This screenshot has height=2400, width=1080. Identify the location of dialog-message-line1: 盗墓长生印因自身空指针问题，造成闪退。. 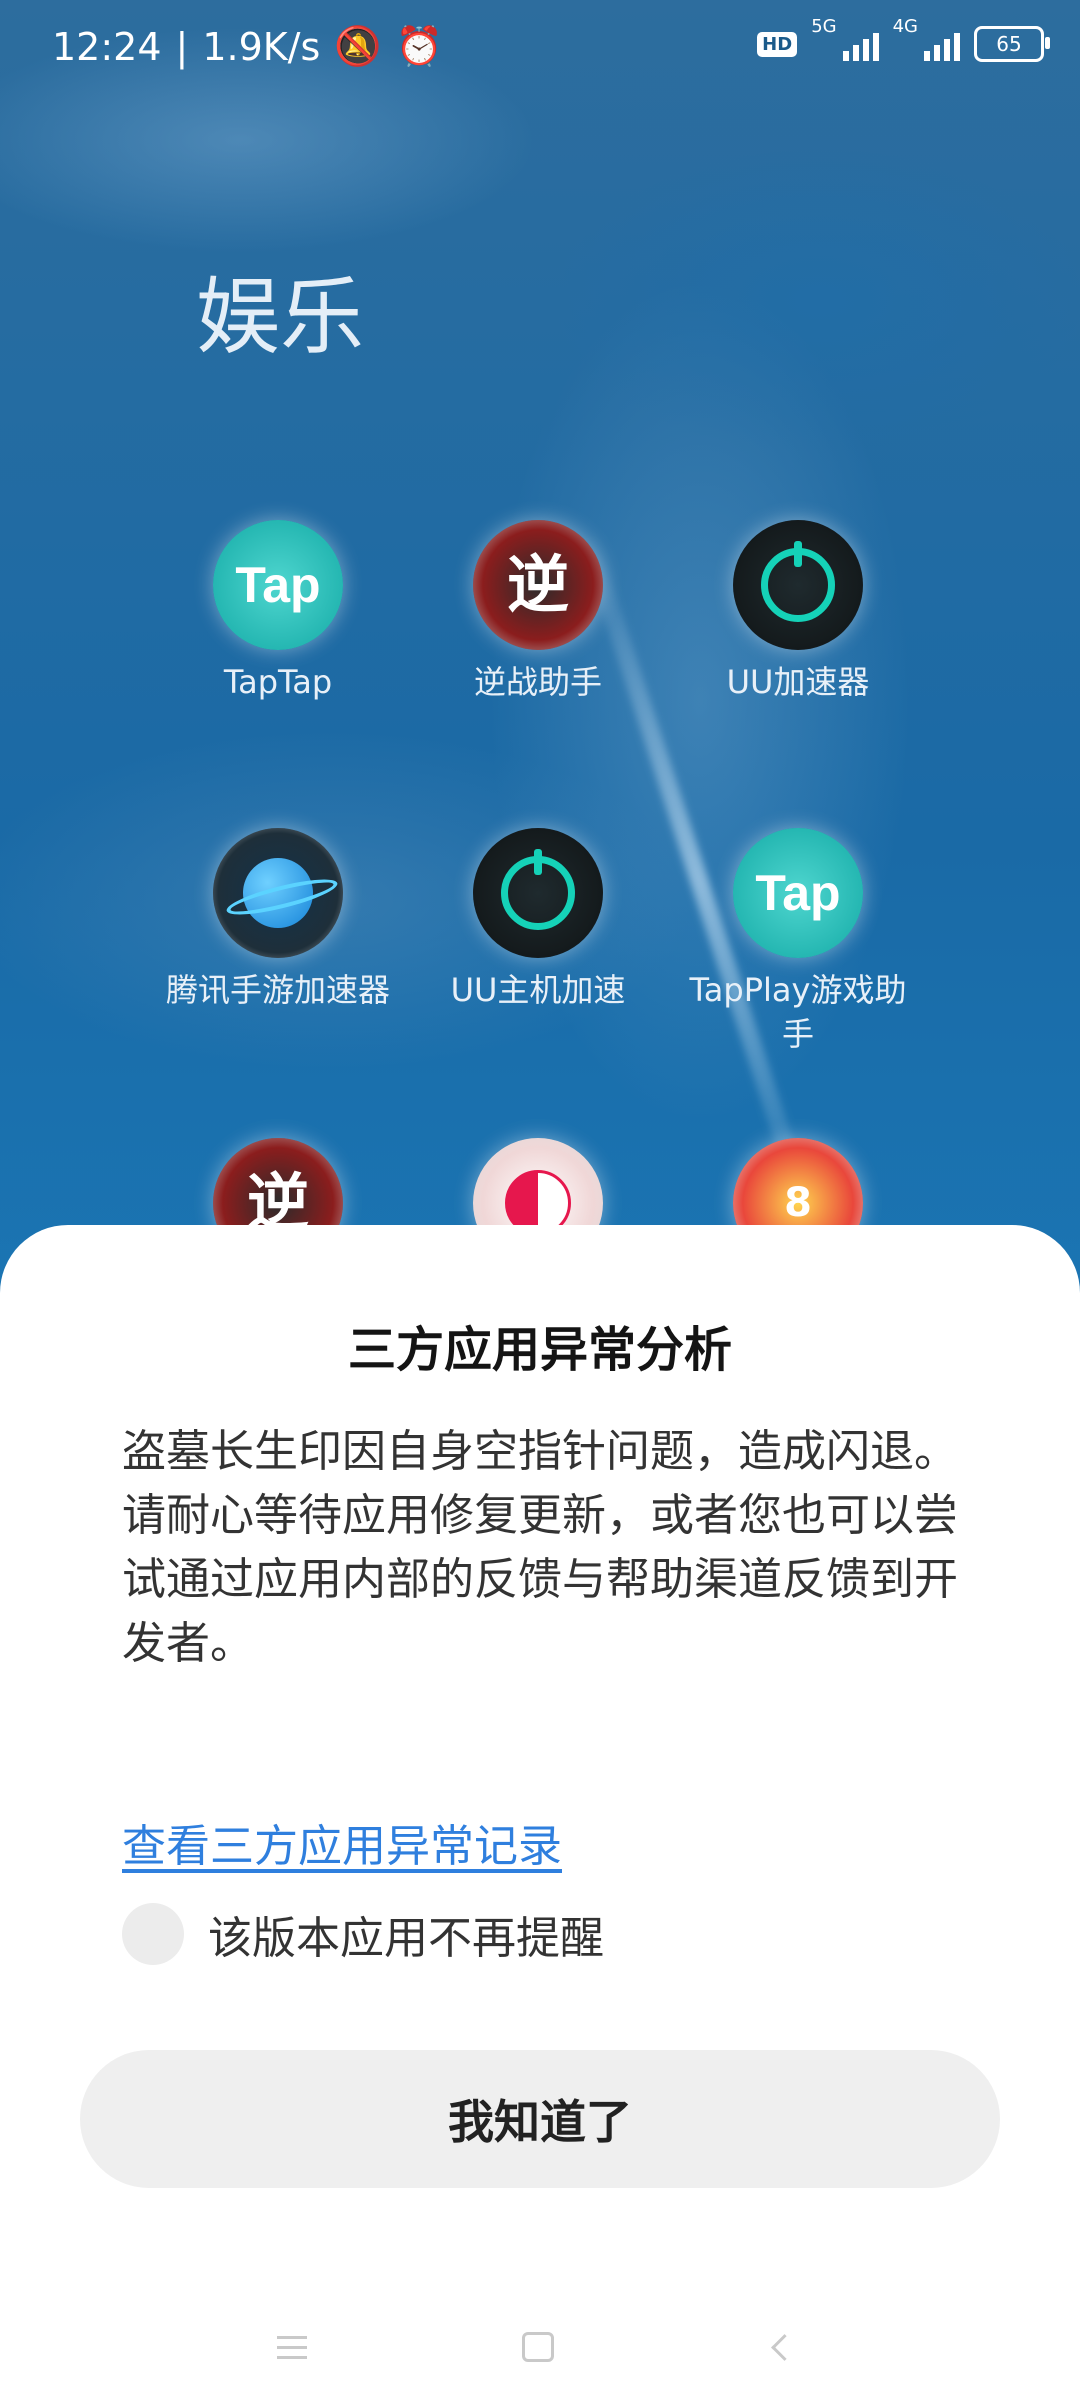
(540, 1451).